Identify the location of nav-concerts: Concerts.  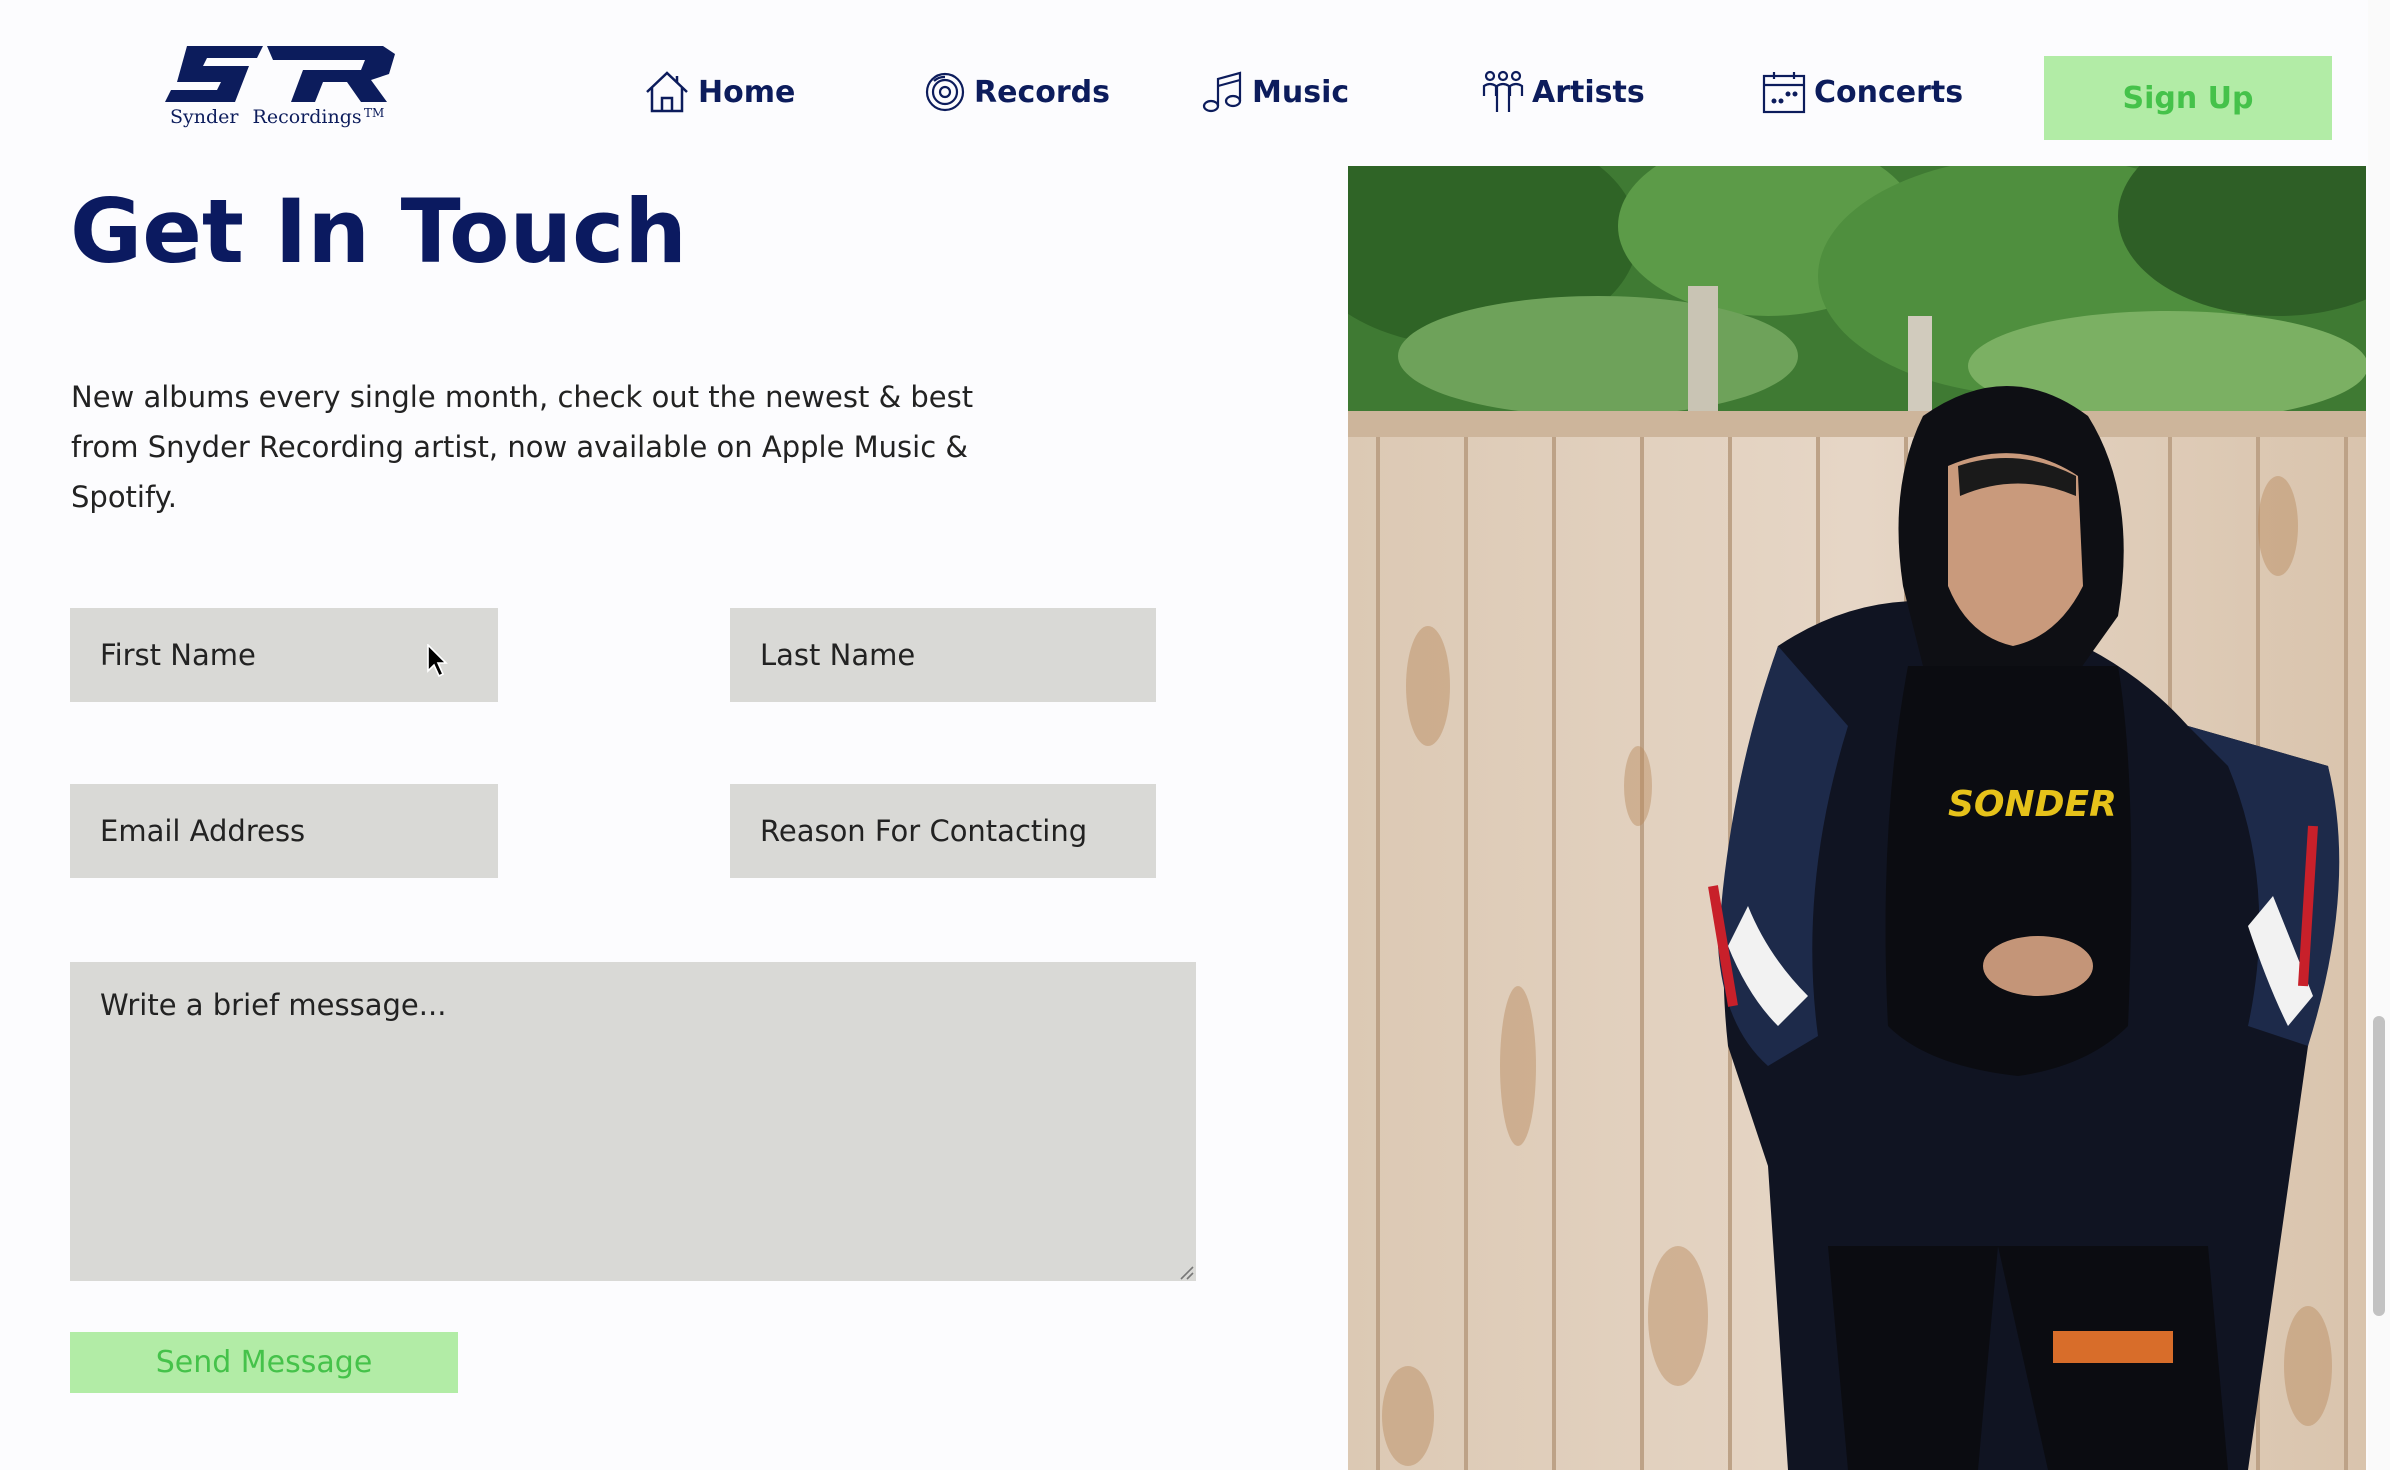
(1862, 92).